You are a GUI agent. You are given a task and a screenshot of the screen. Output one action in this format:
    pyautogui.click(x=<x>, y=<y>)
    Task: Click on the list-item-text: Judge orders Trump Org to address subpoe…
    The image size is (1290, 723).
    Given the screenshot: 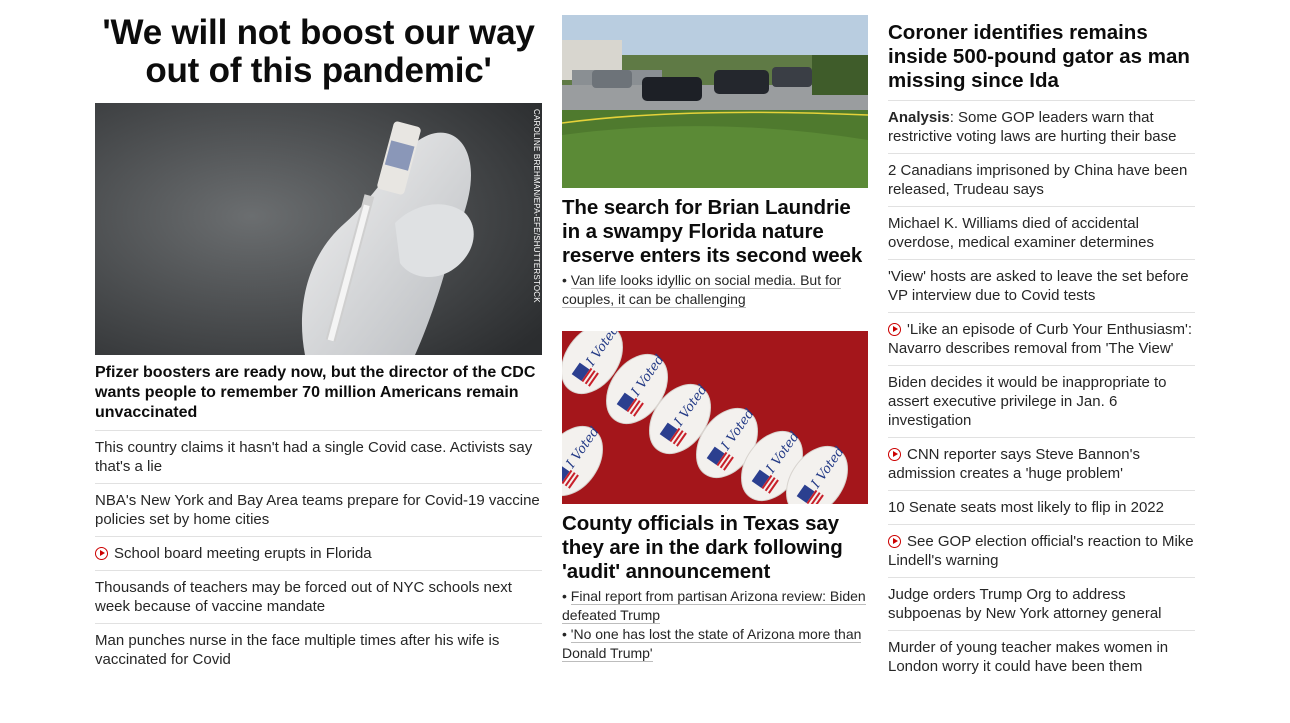 What is the action you would take?
    pyautogui.click(x=1025, y=604)
    